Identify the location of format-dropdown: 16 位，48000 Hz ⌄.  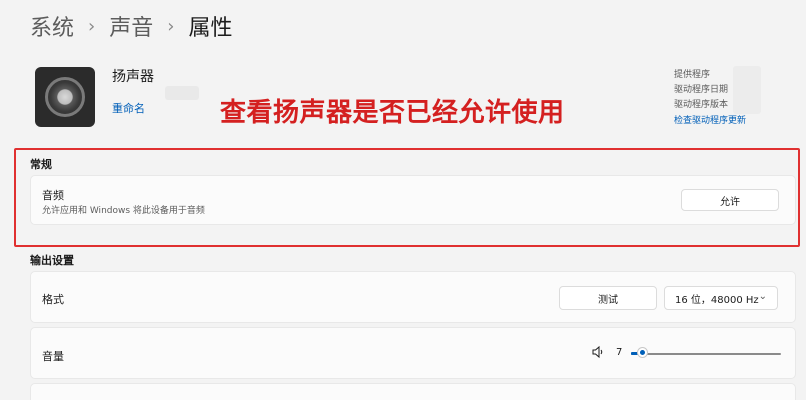
(721, 298).